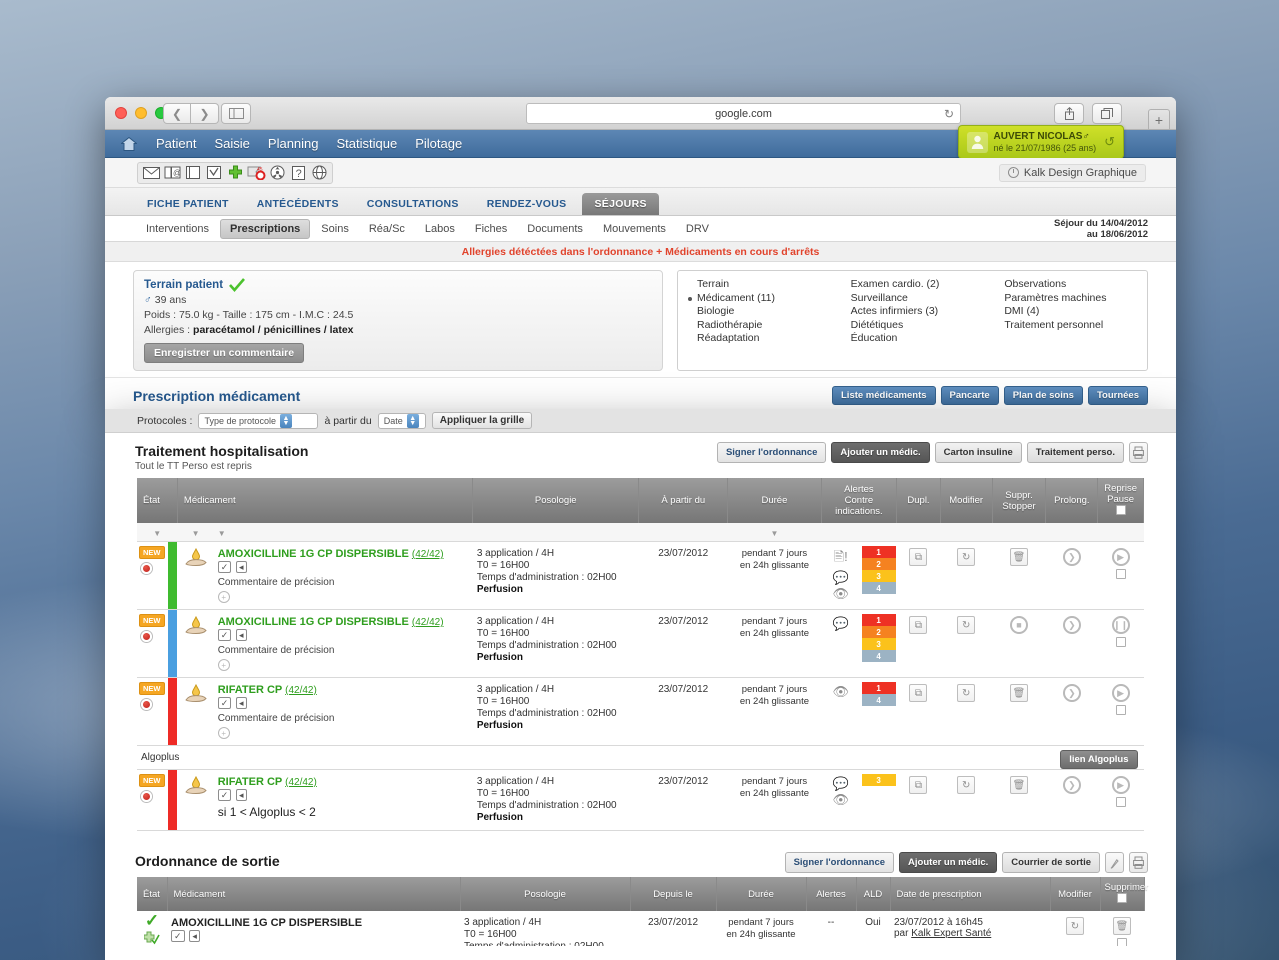 This screenshot has height=960, width=1279. I want to click on close-window-button, so click(121, 113).